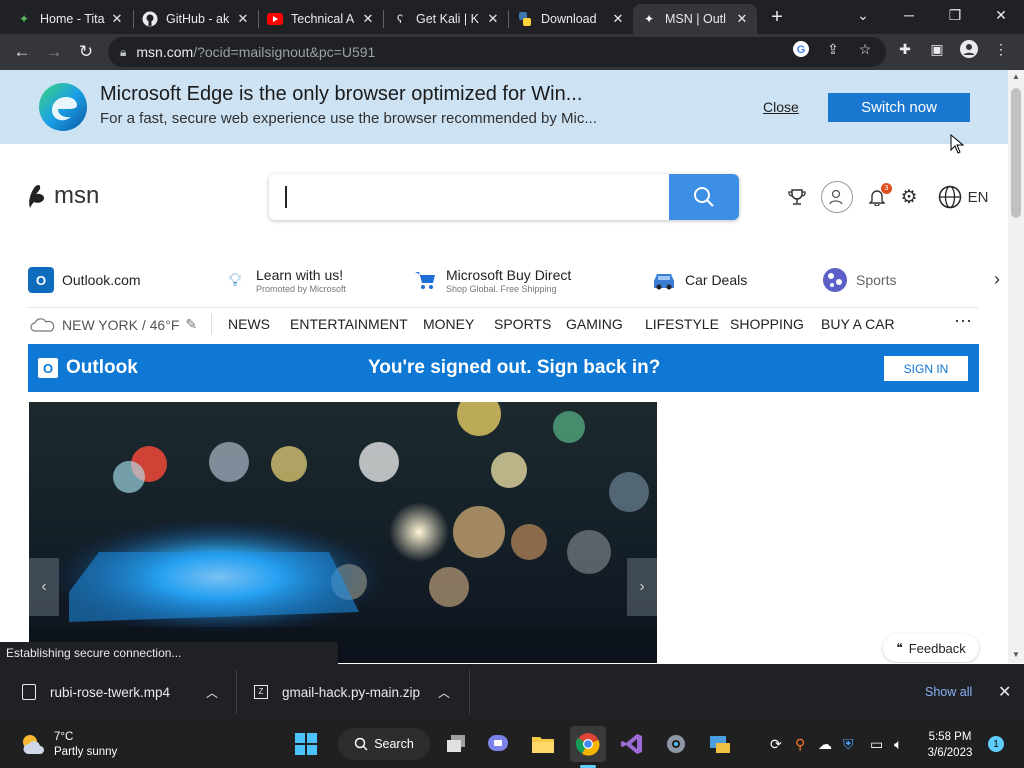 Image resolution: width=1024 pixels, height=768 pixels. What do you see at coordinates (448, 324) in the screenshot?
I see `nav-money: MONEY` at bounding box center [448, 324].